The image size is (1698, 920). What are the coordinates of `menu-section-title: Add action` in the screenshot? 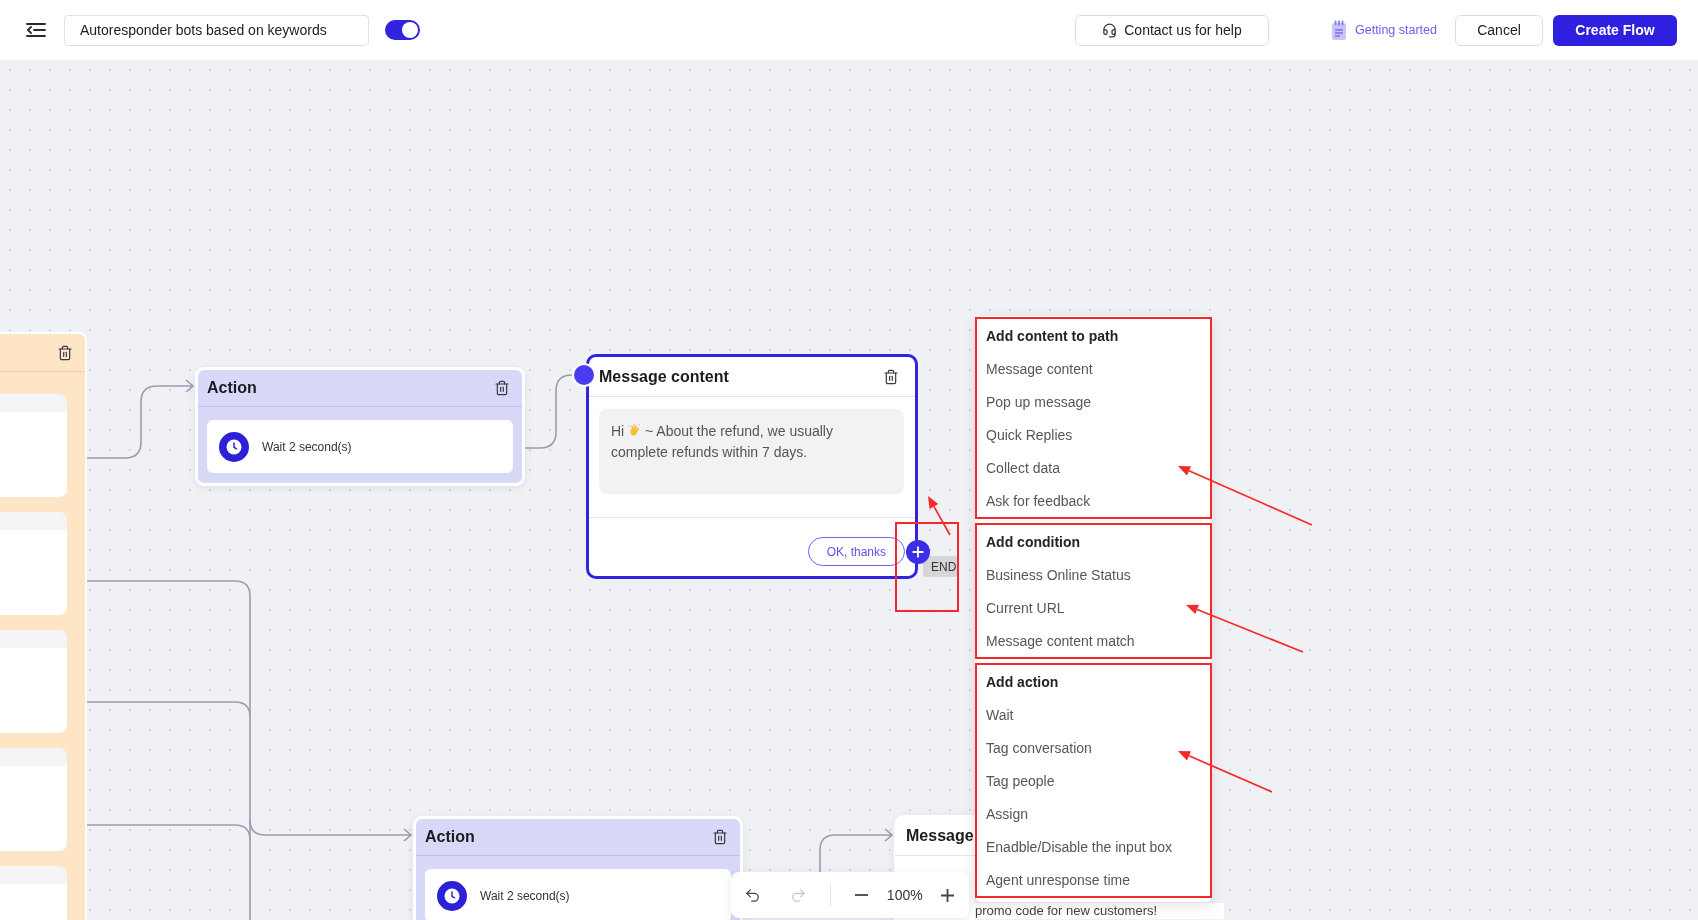 It's located at (1022, 682).